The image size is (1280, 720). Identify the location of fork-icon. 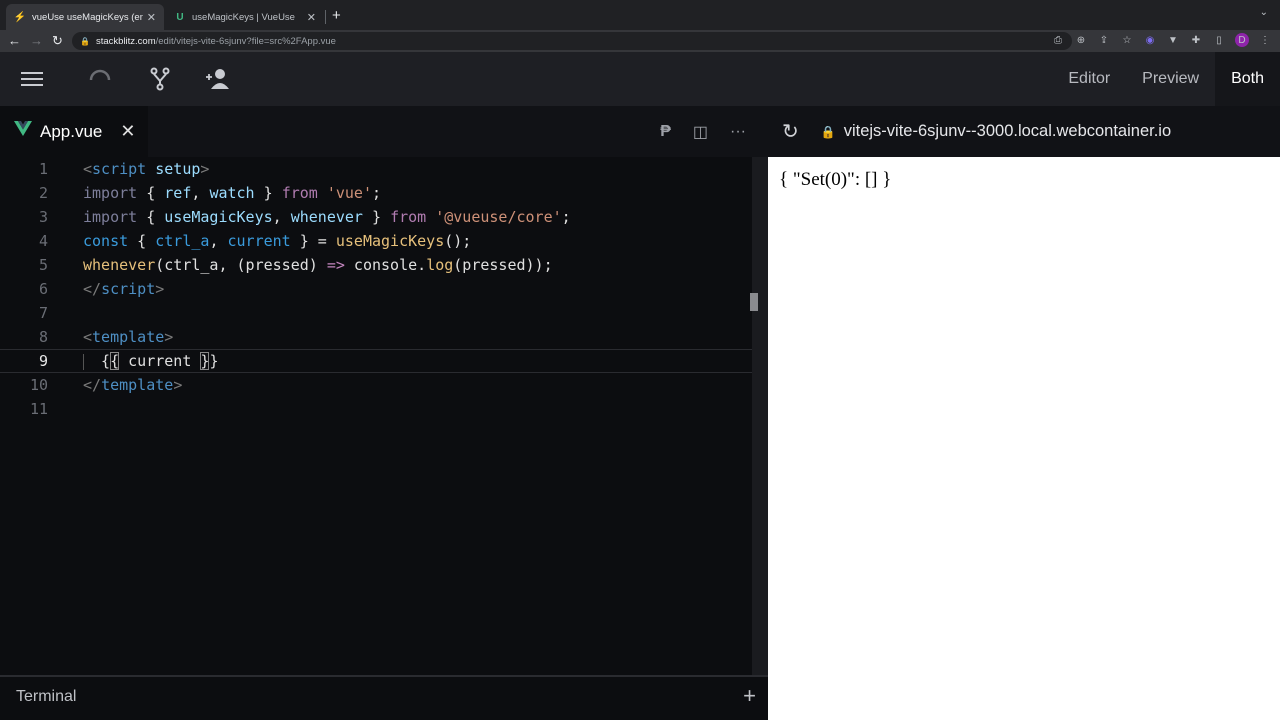
(160, 79).